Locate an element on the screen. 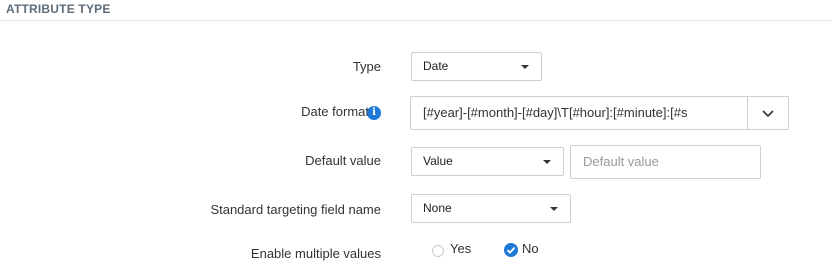 Image resolution: width=832 pixels, height=276 pixels. standard-targeting-label: Standard targeting field name is located at coordinates (295, 209).